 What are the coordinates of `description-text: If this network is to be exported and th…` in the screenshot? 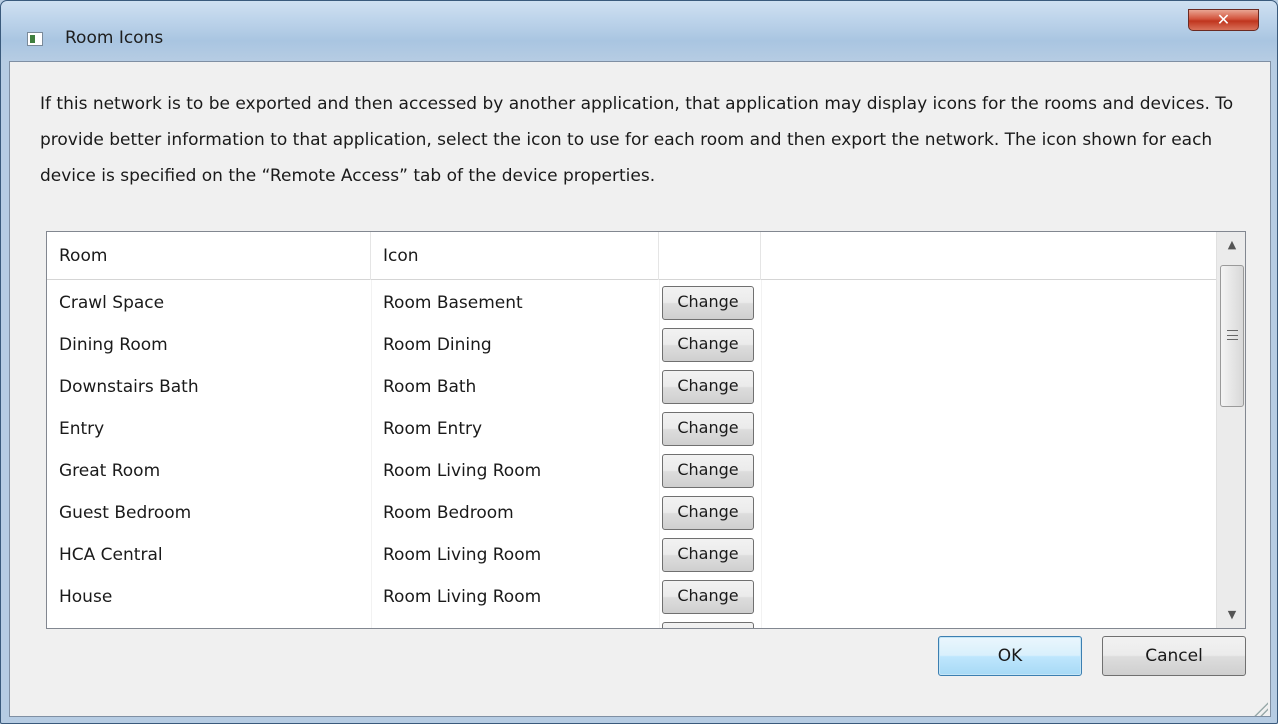 It's located at (637, 140).